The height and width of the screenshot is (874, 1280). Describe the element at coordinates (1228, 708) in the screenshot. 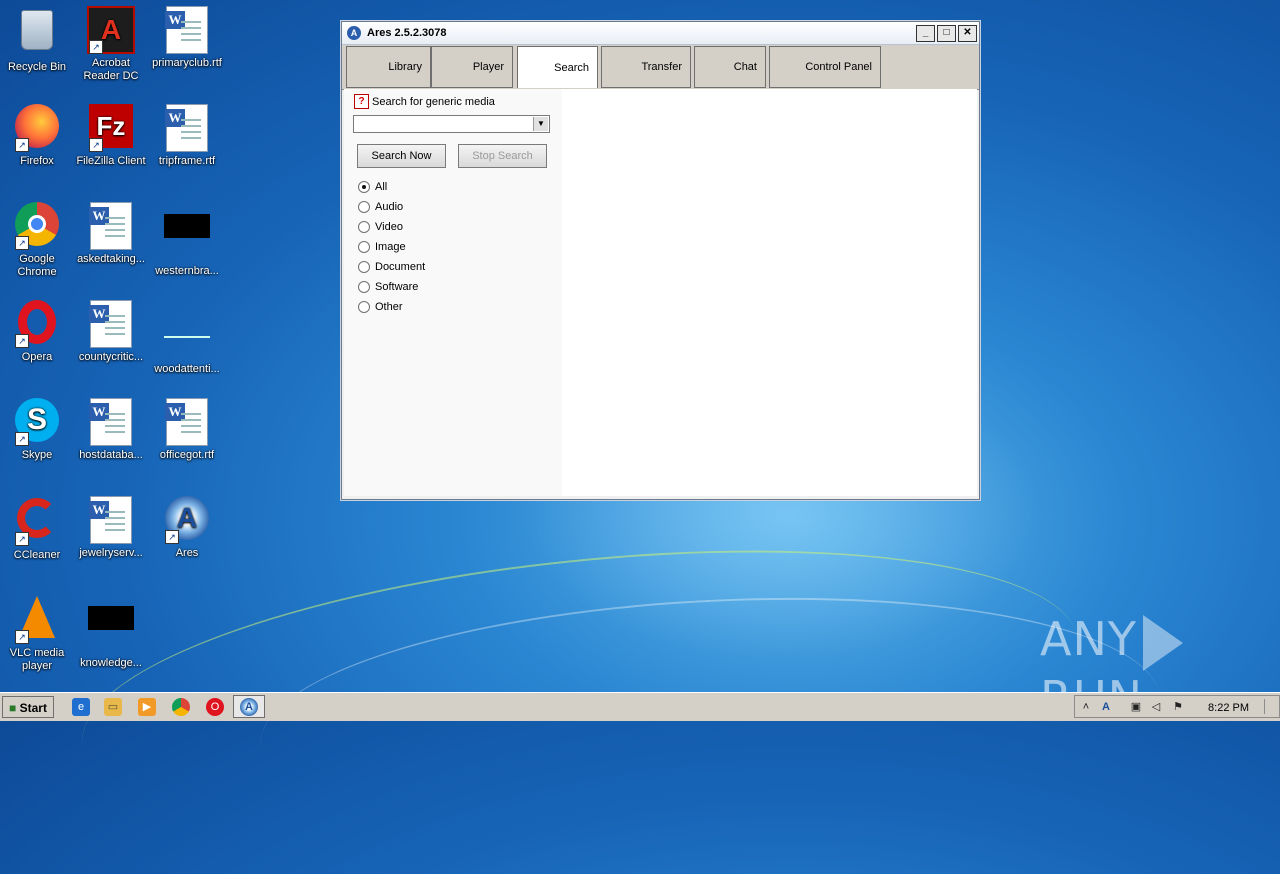

I see `taskbar-clock: 8:22 PM` at that location.